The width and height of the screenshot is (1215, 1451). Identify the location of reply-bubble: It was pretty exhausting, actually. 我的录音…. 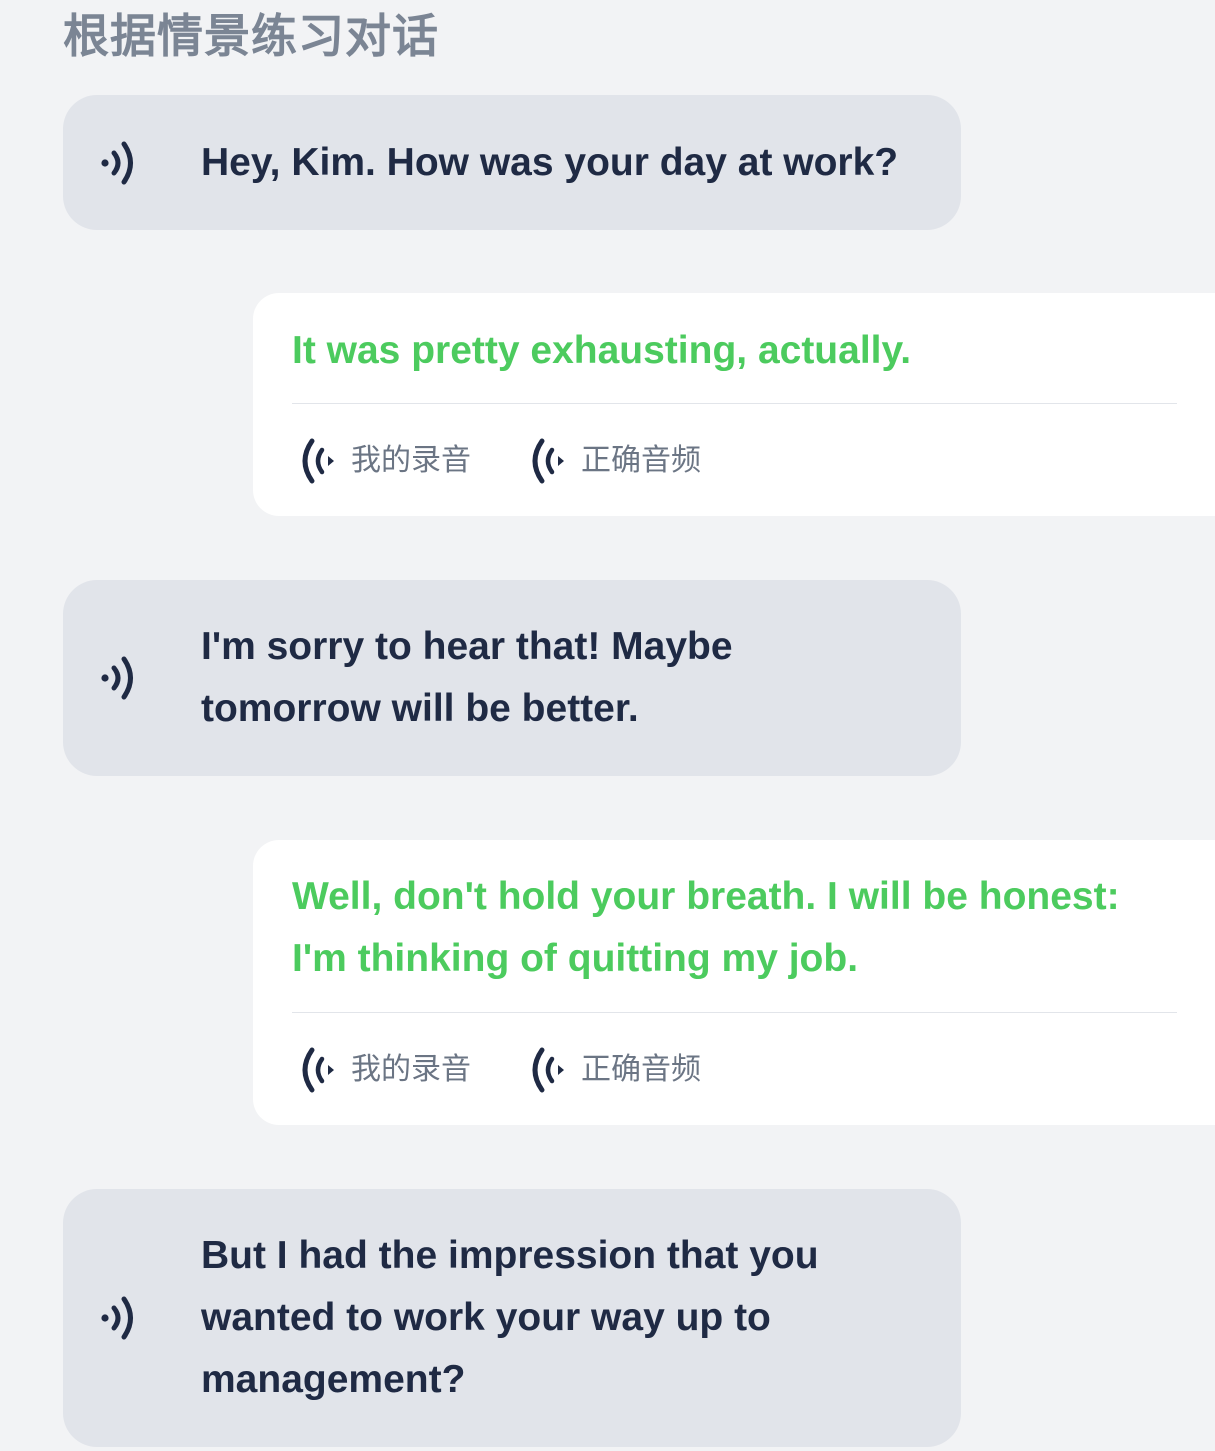
(734, 404).